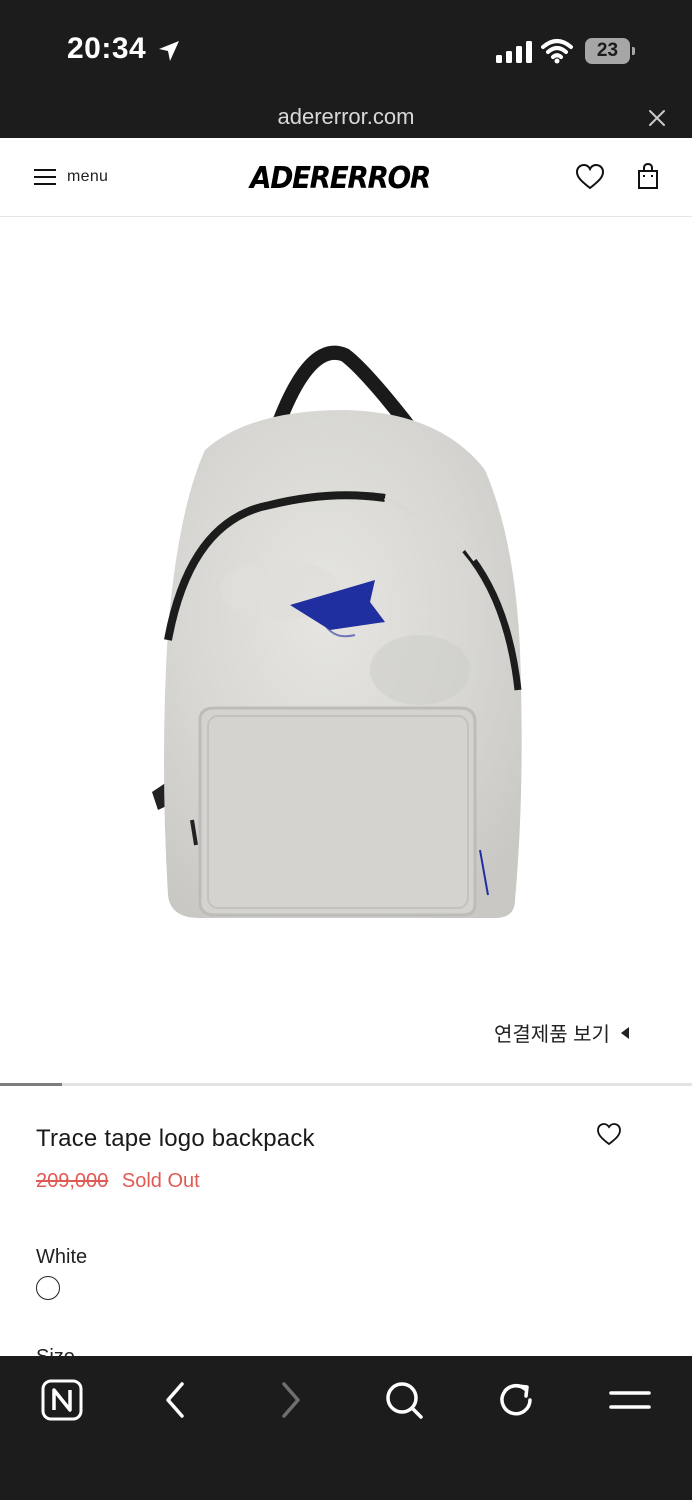 This screenshot has width=692, height=1500. What do you see at coordinates (346, 1428) in the screenshot?
I see `browser-toolbar` at bounding box center [346, 1428].